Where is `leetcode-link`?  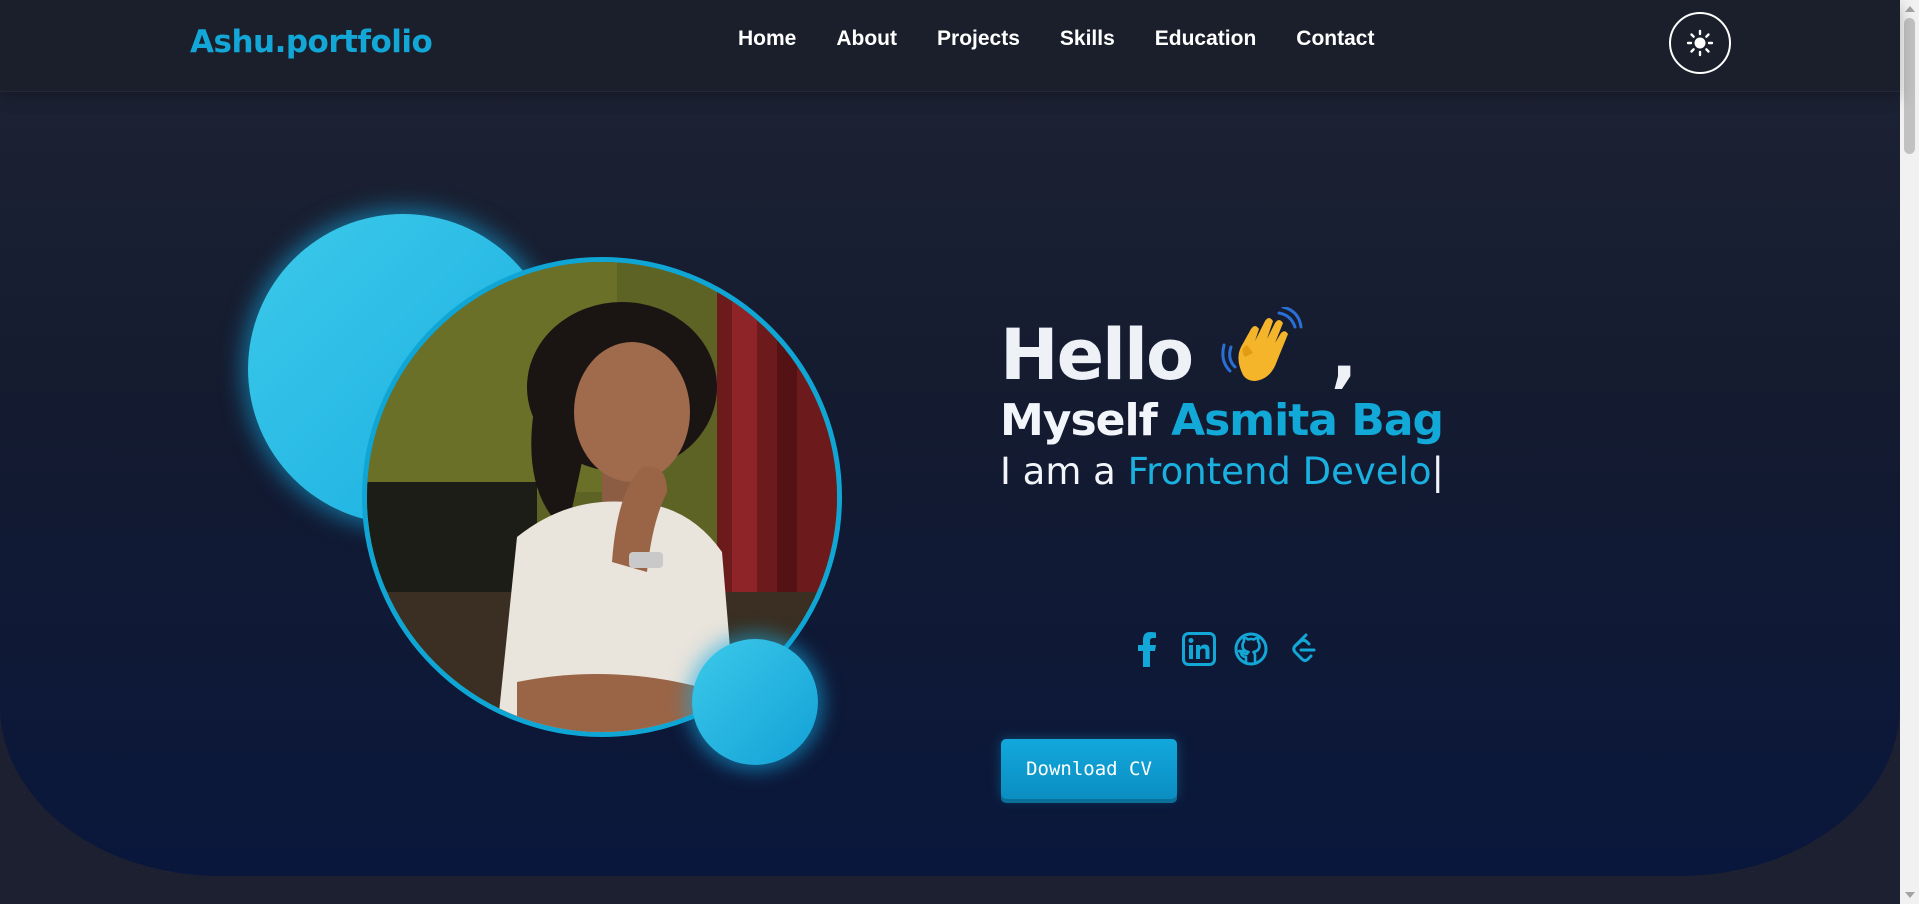 leetcode-link is located at coordinates (1303, 649).